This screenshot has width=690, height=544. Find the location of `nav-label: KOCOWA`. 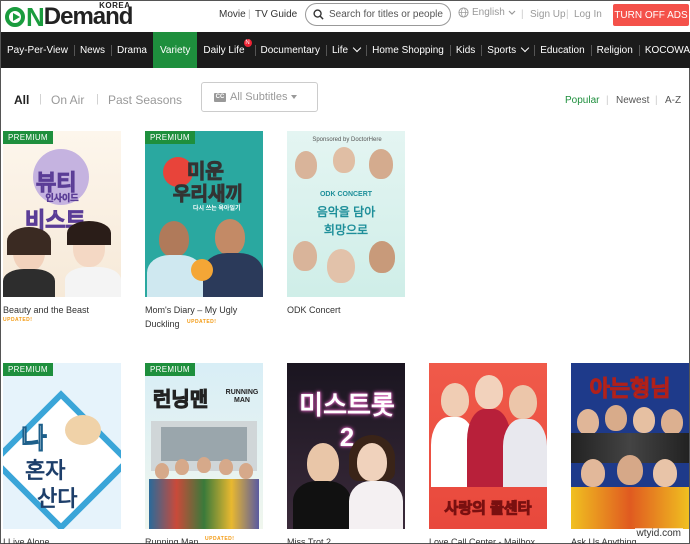

nav-label: KOCOWA is located at coordinates (667, 50).